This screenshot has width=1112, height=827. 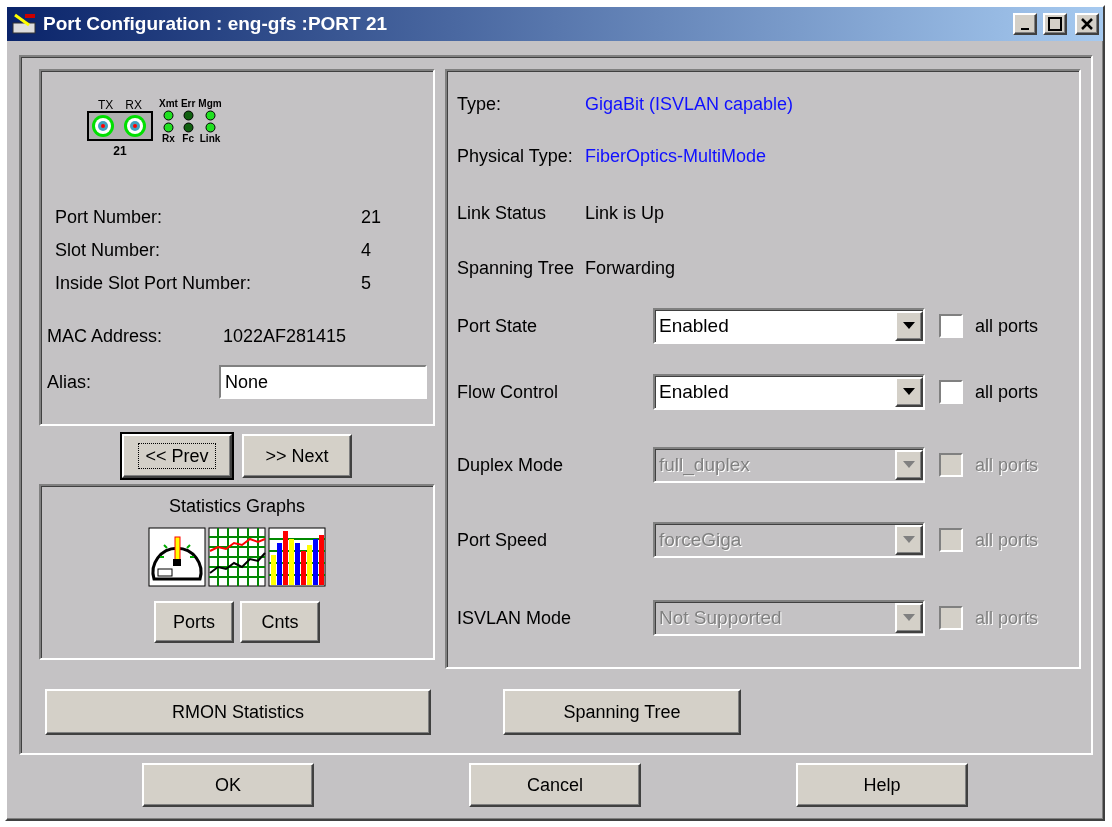 What do you see at coordinates (480, 104) in the screenshot?
I see `property-label: Type:` at bounding box center [480, 104].